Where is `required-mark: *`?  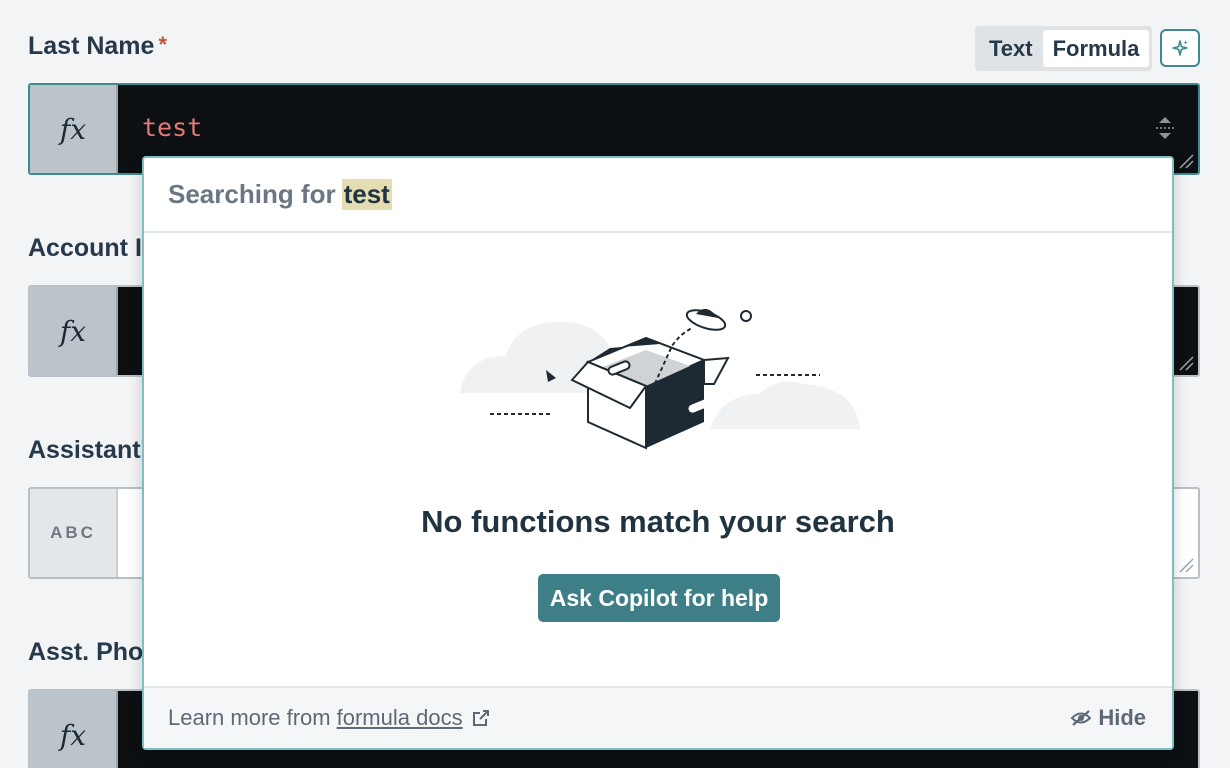 required-mark: * is located at coordinates (163, 44).